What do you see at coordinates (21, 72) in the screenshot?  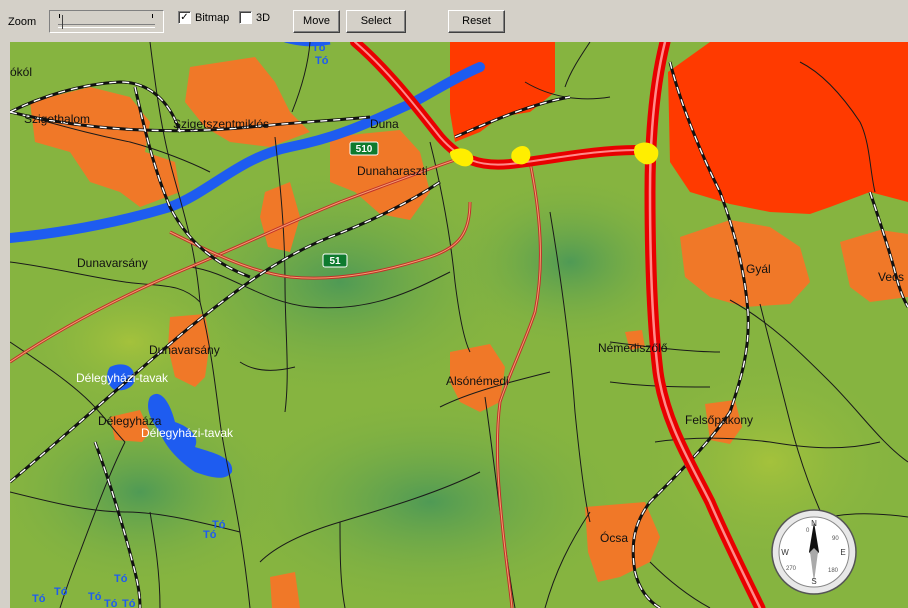 I see `label-okol: ókól` at bounding box center [21, 72].